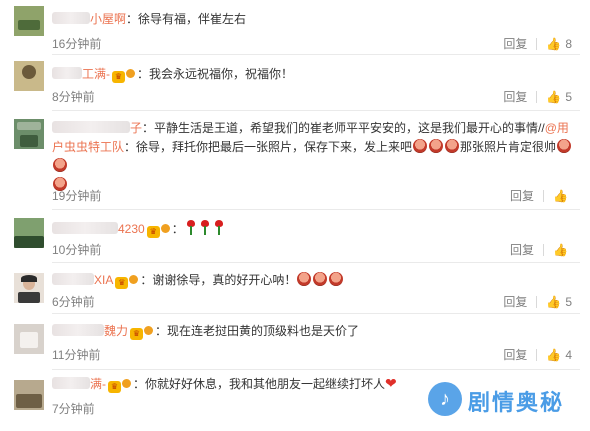  Describe the element at coordinates (73, 302) in the screenshot. I see `timestamp: 6分钟前` at that location.